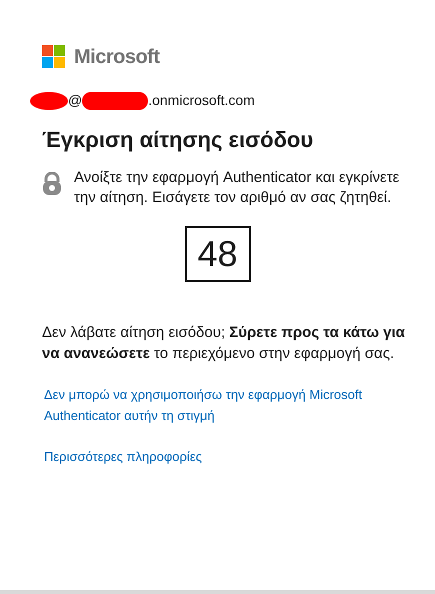 The image size is (435, 594). I want to click on refresh-hint: Δεν λάβατε αίτηση εισόδου; Σύρετε προς τα κάτω για να ανανεώσετε το περιεχόμενο στην εφαρμογή σας., so click(223, 343).